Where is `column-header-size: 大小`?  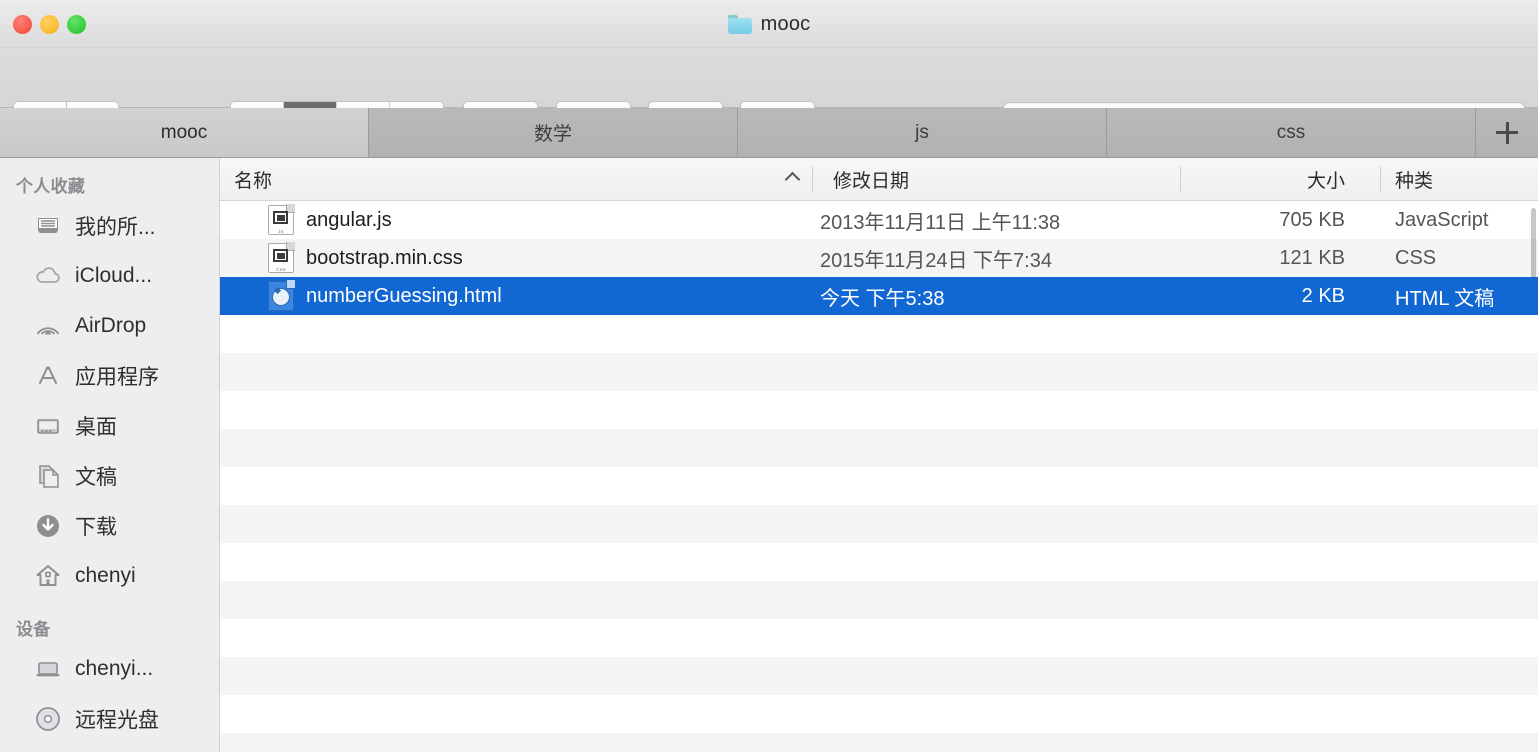
column-header-size: 大小 is located at coordinates (1212, 179).